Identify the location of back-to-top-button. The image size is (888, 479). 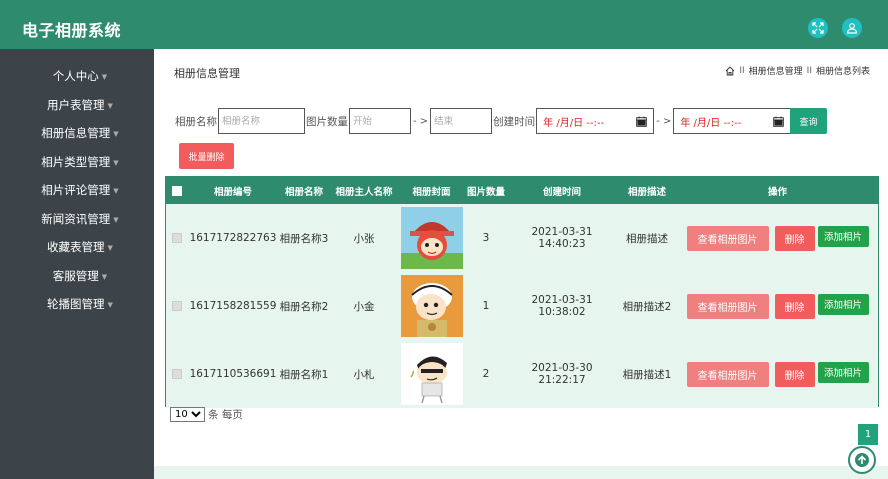
(862, 460).